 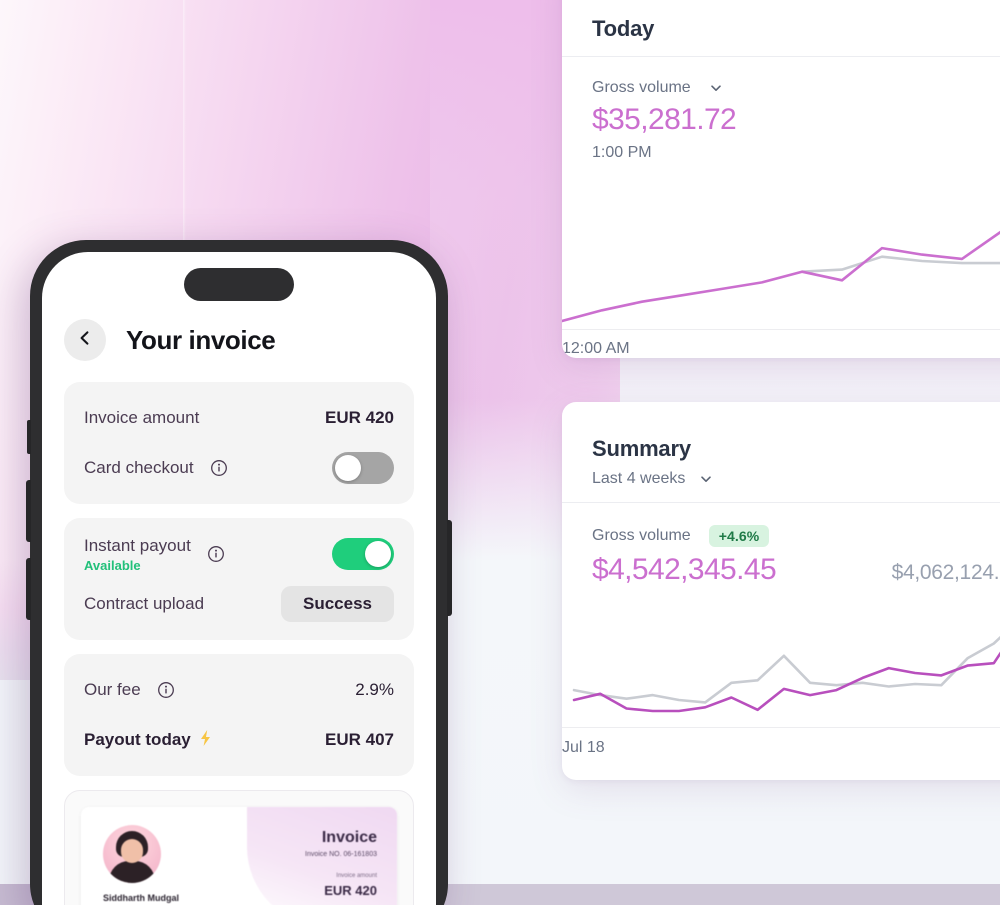 I want to click on page-title: Your invoice, so click(x=201, y=339).